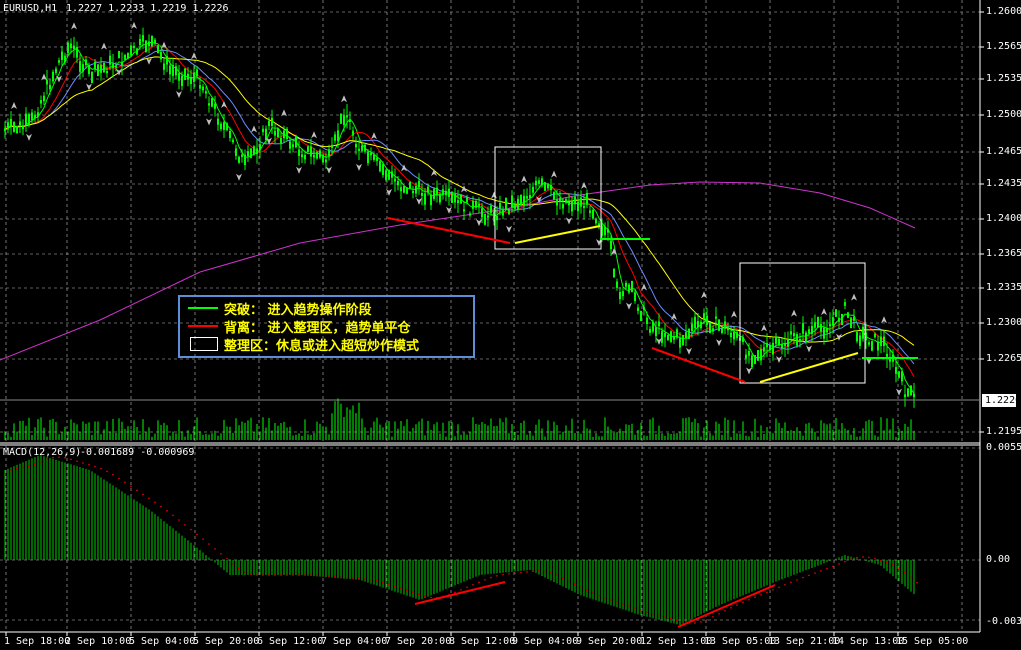  I want to click on time-tick-label: 1 Sep 18:00, so click(37, 641).